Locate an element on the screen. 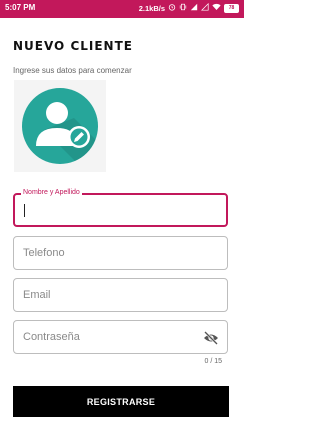 This screenshot has height=432, width=320. email-placeholder: Email is located at coordinates (37, 295).